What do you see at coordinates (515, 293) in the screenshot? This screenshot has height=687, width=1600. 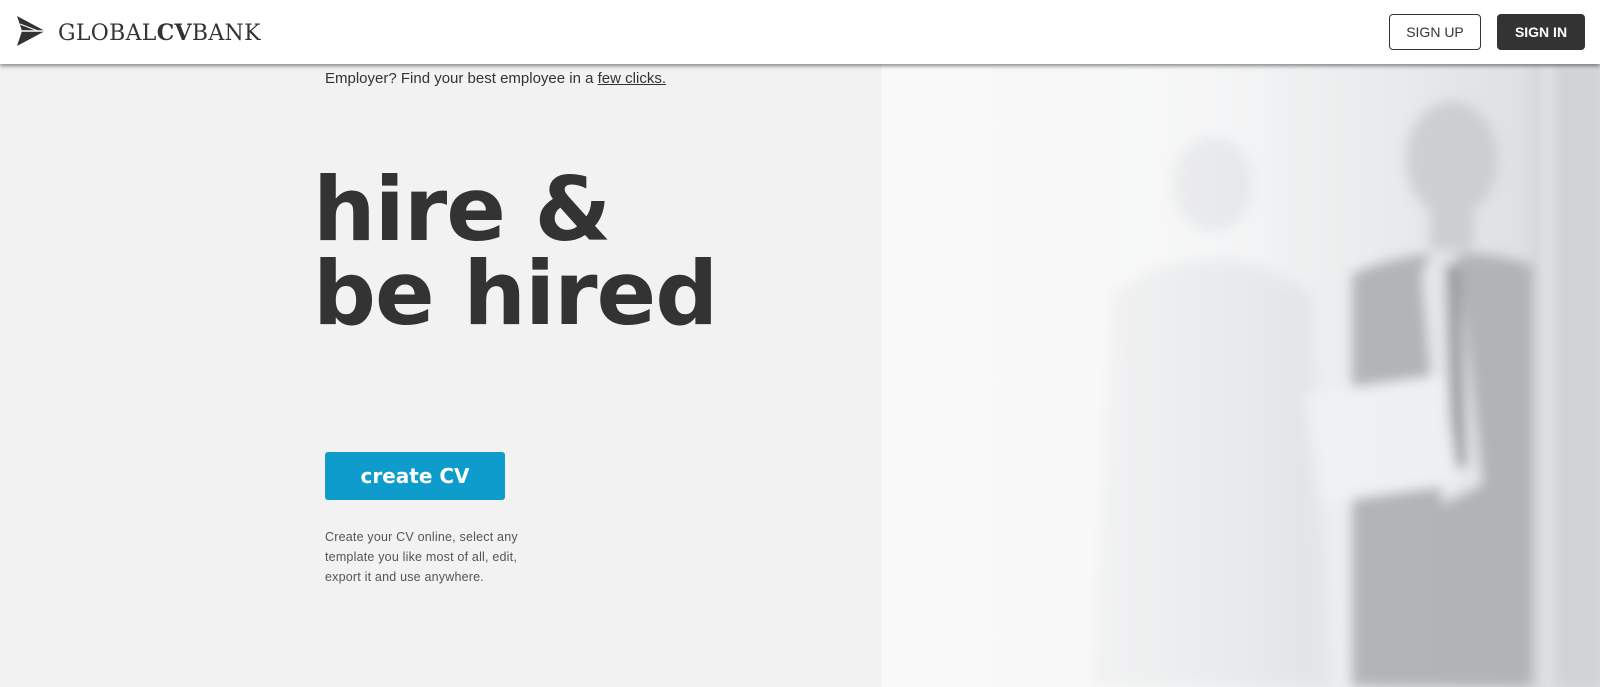 I see `headline-line-2: be hired` at bounding box center [515, 293].